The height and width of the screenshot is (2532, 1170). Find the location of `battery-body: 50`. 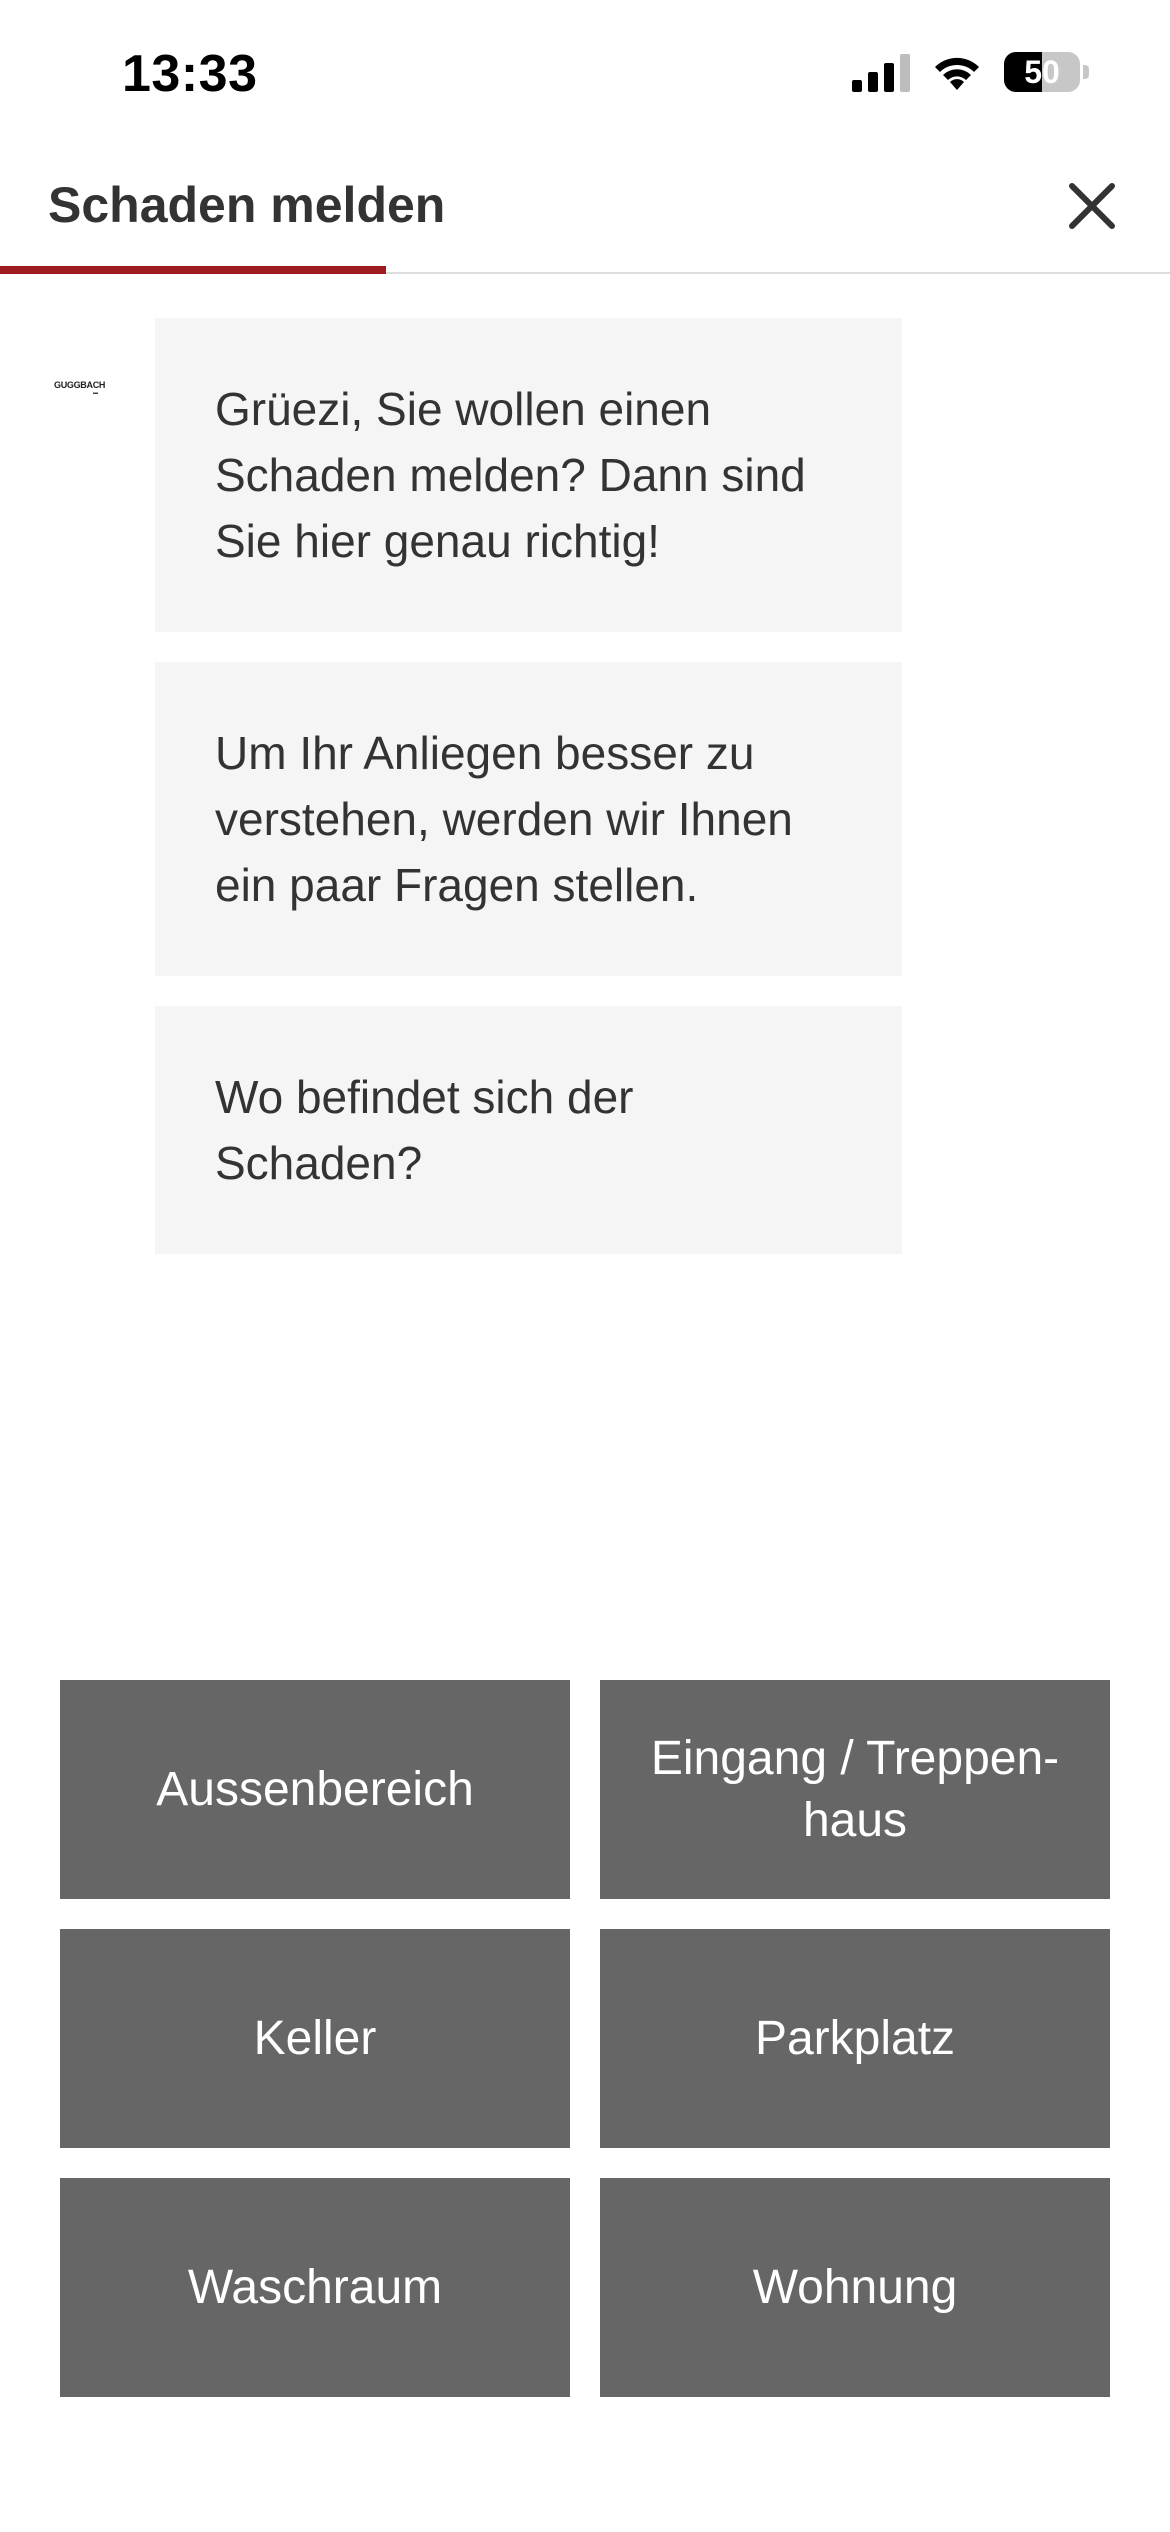

battery-body: 50 is located at coordinates (1042, 72).